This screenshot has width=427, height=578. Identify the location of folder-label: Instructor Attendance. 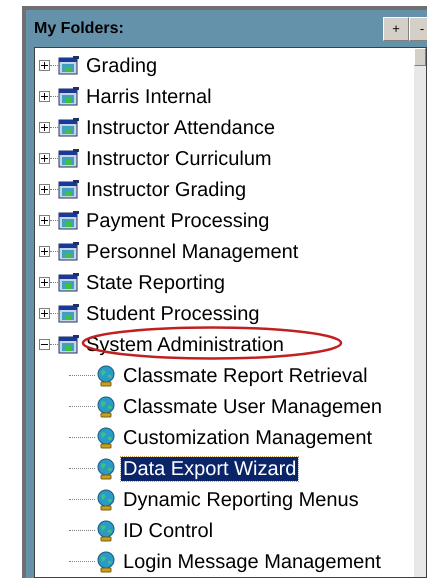
(181, 127).